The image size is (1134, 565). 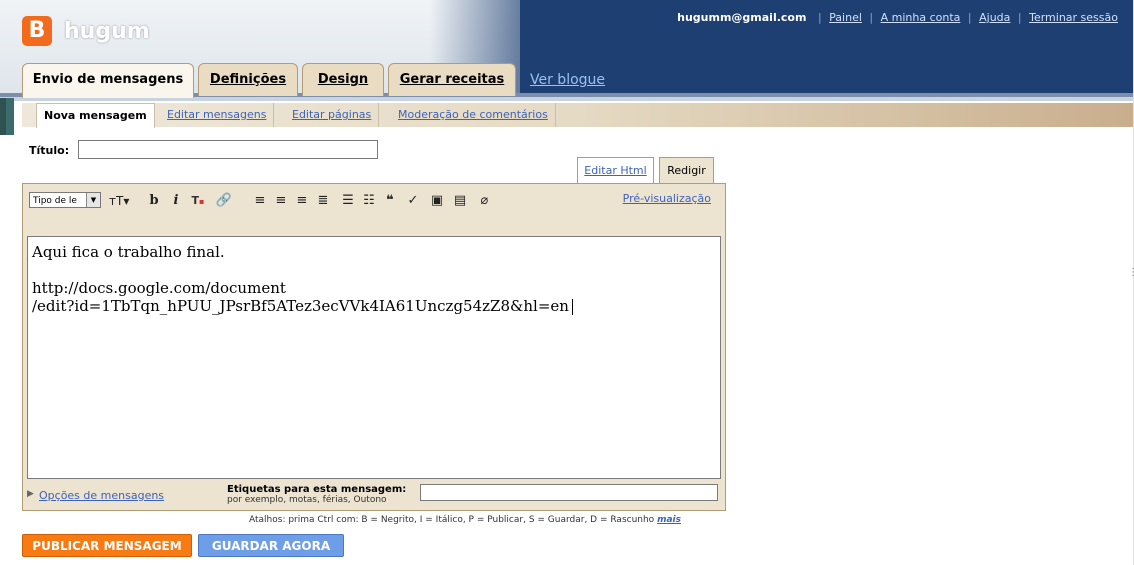 I want to click on labels-label: Etiquetas para esta mensagem:, so click(x=317, y=489).